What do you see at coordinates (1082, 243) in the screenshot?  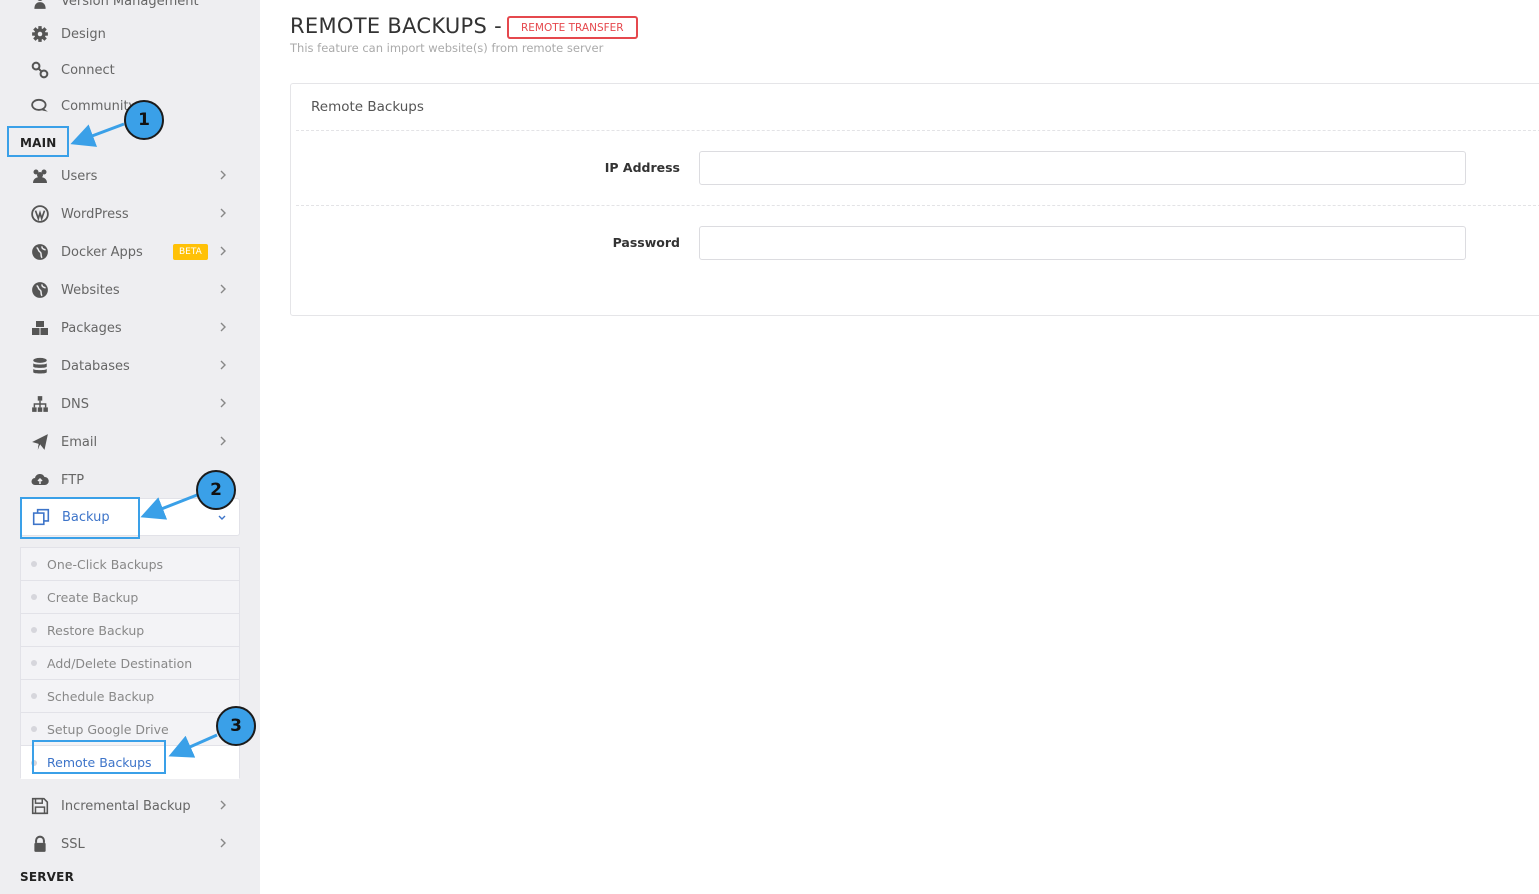 I see `password-input` at bounding box center [1082, 243].